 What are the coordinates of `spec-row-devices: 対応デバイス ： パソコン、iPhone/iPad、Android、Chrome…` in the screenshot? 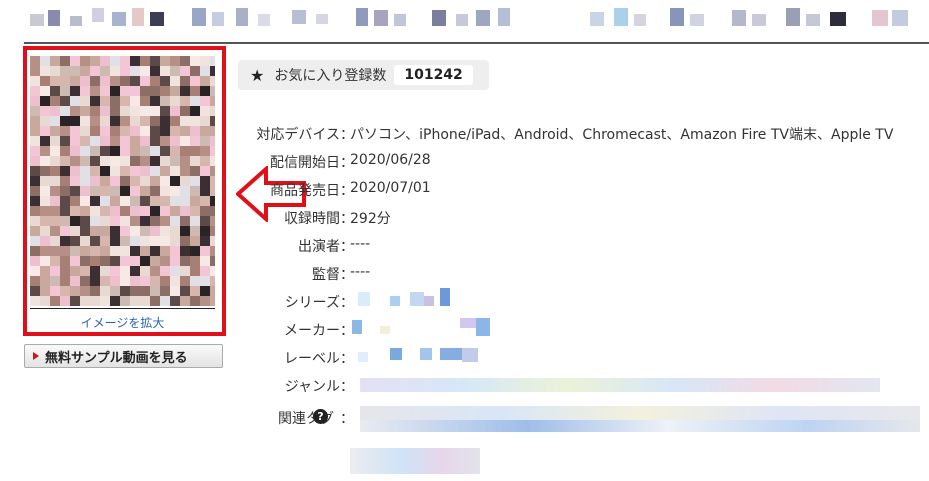 It's located at (579, 134).